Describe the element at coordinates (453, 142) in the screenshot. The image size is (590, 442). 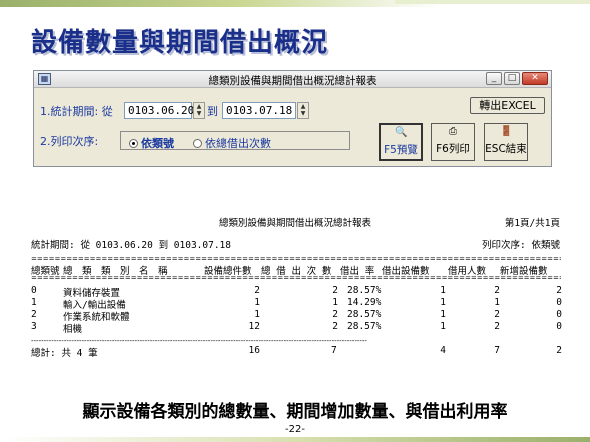
I see `print-button: ⎙ F6列印` at that location.